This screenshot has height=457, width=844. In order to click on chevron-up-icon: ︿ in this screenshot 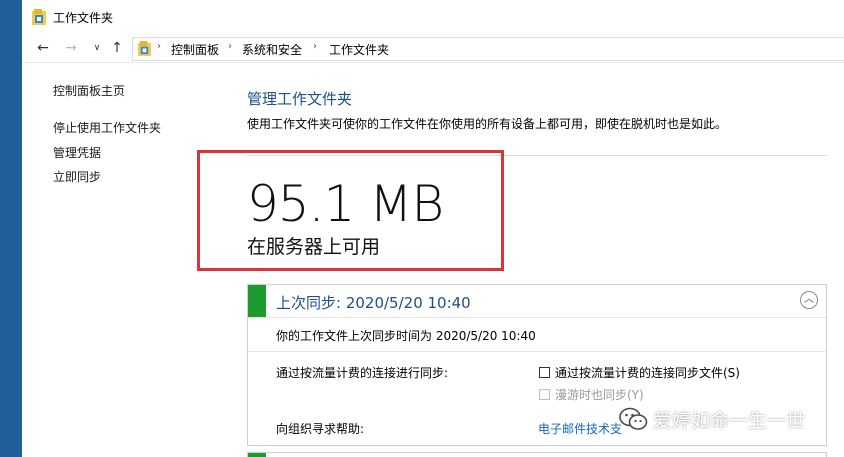, I will do `click(809, 300)`.